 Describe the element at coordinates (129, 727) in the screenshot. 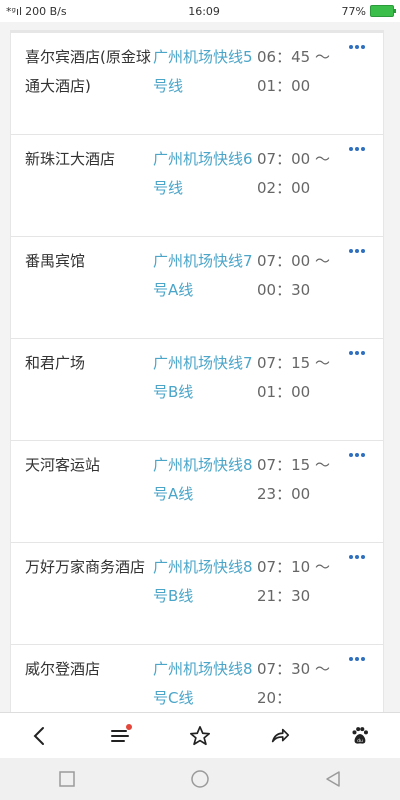

I see `notification-dot` at that location.